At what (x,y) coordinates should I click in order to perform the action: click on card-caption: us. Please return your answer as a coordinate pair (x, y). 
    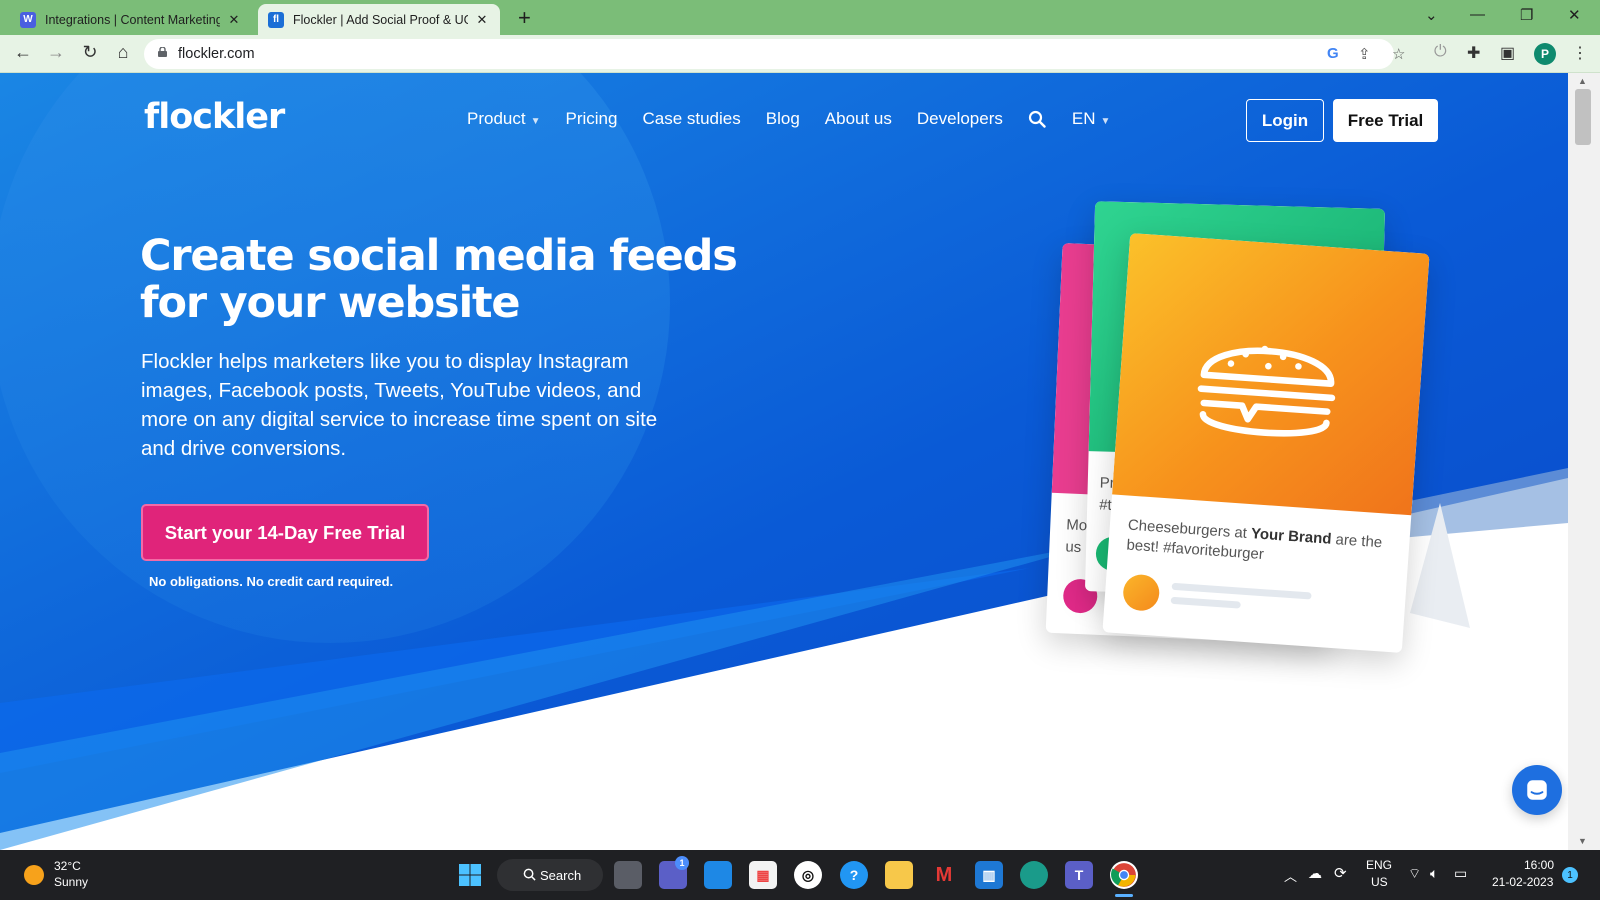
    Looking at the image, I should click on (1073, 547).